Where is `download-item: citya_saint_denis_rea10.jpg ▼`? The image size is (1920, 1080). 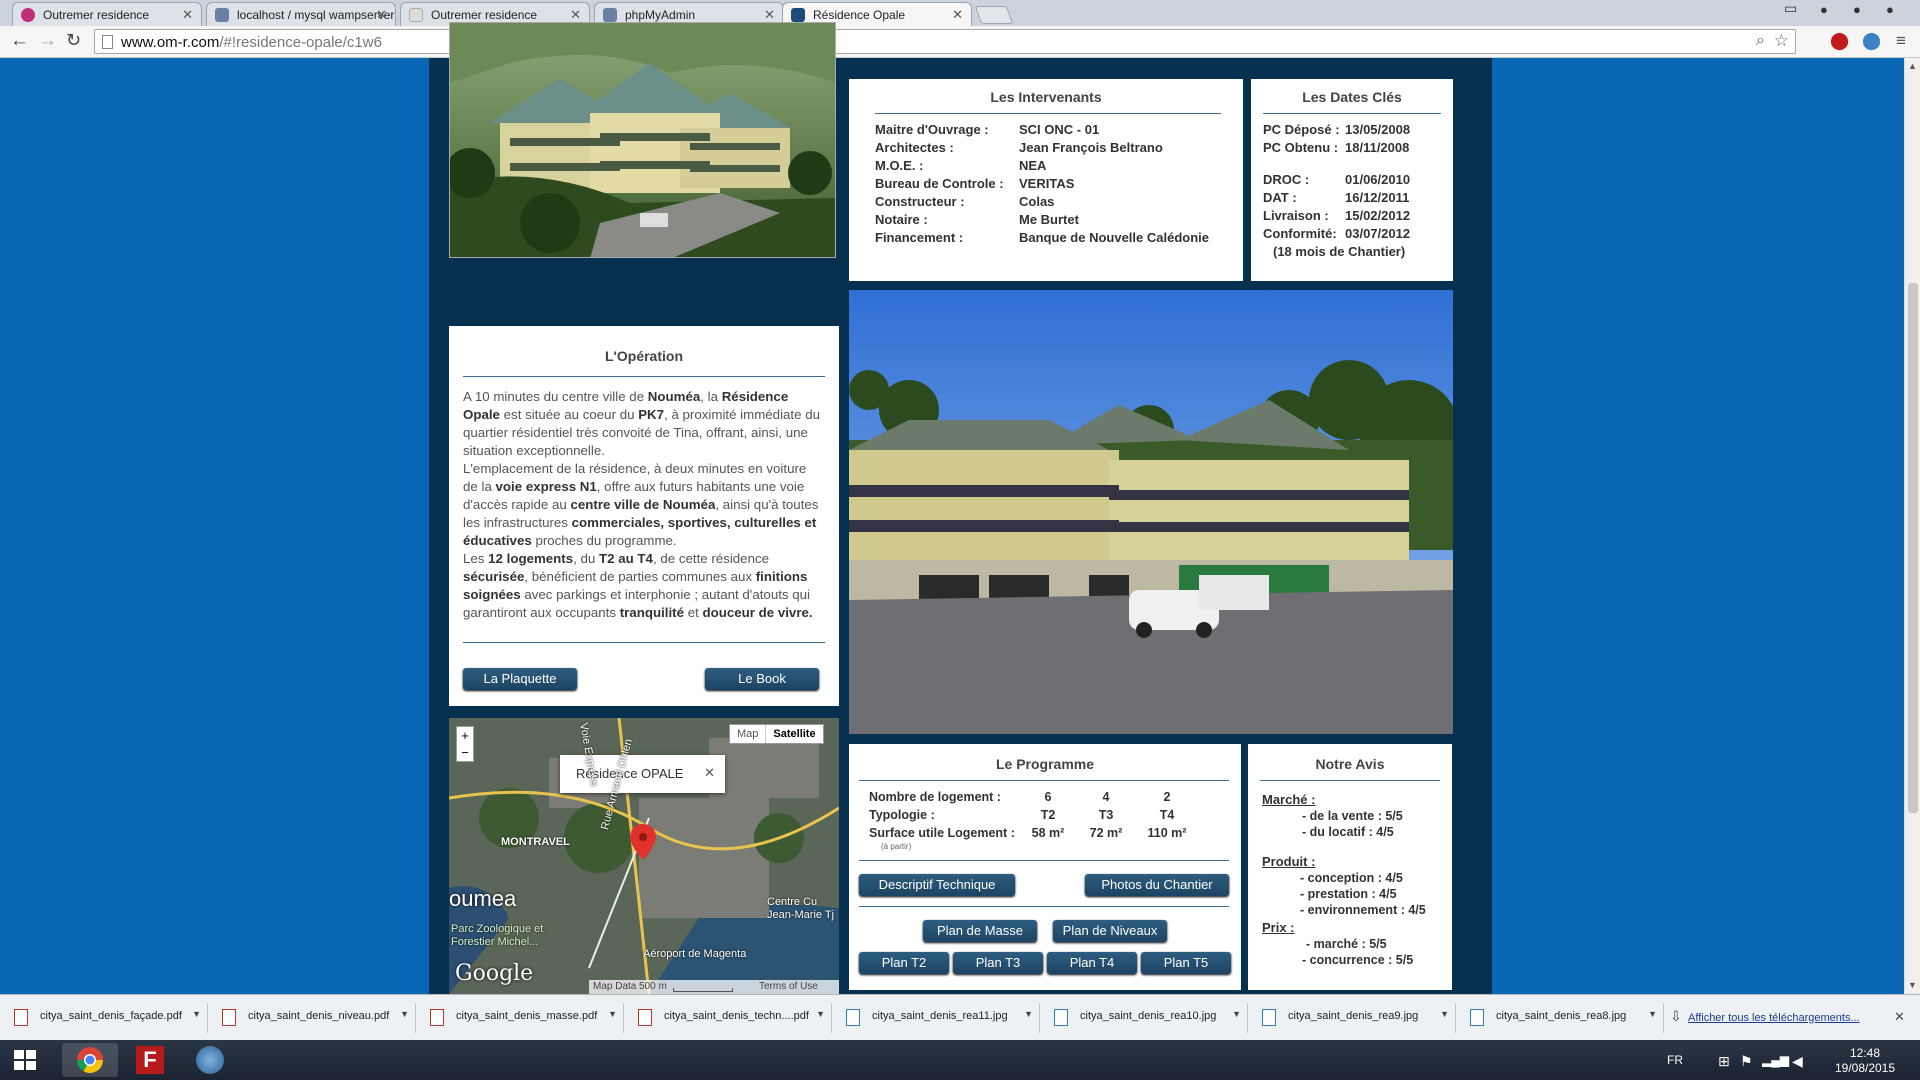 download-item: citya_saint_denis_rea10.jpg ▼ is located at coordinates (1144, 1018).